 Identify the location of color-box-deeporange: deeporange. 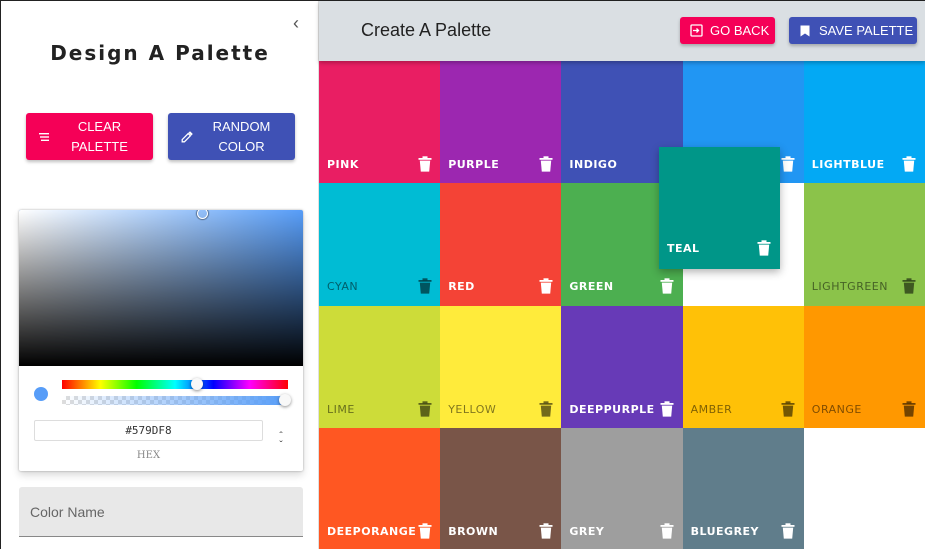
(380, 488).